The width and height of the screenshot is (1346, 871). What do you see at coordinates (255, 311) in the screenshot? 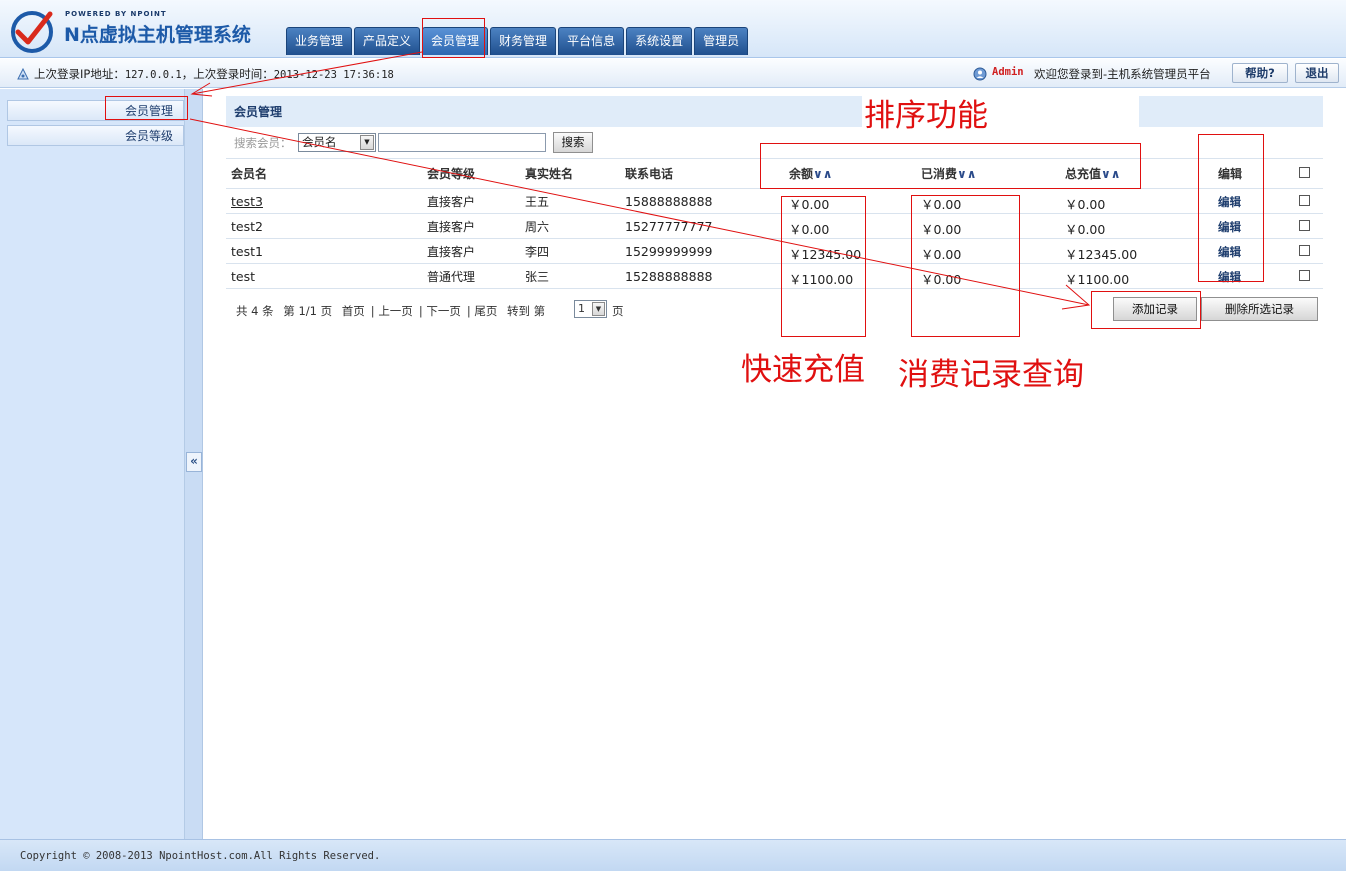
I see `pager-total: 共 4 条` at bounding box center [255, 311].